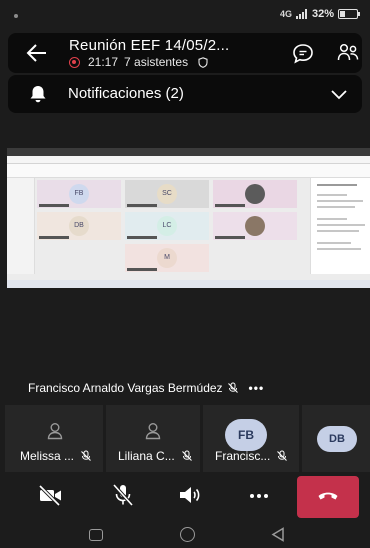 The image size is (370, 548). I want to click on shared-app-ribbon, so click(188, 171).